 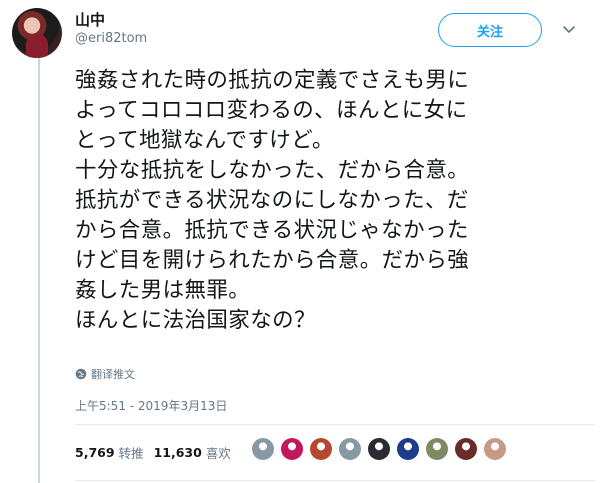 I want to click on tweet-line: ほんとに法治国家なの？, so click(x=195, y=320).